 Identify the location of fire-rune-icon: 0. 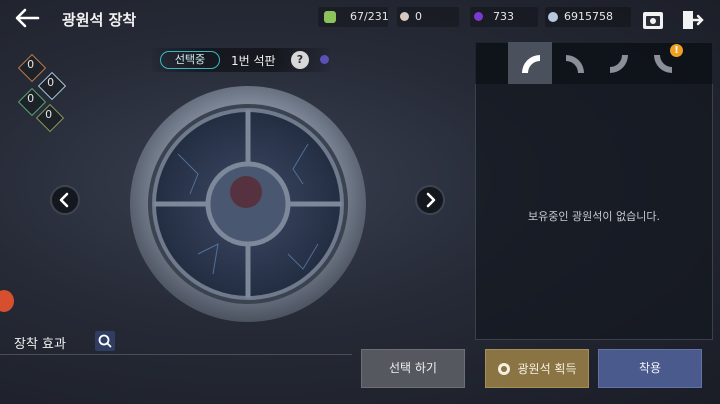
(32, 68).